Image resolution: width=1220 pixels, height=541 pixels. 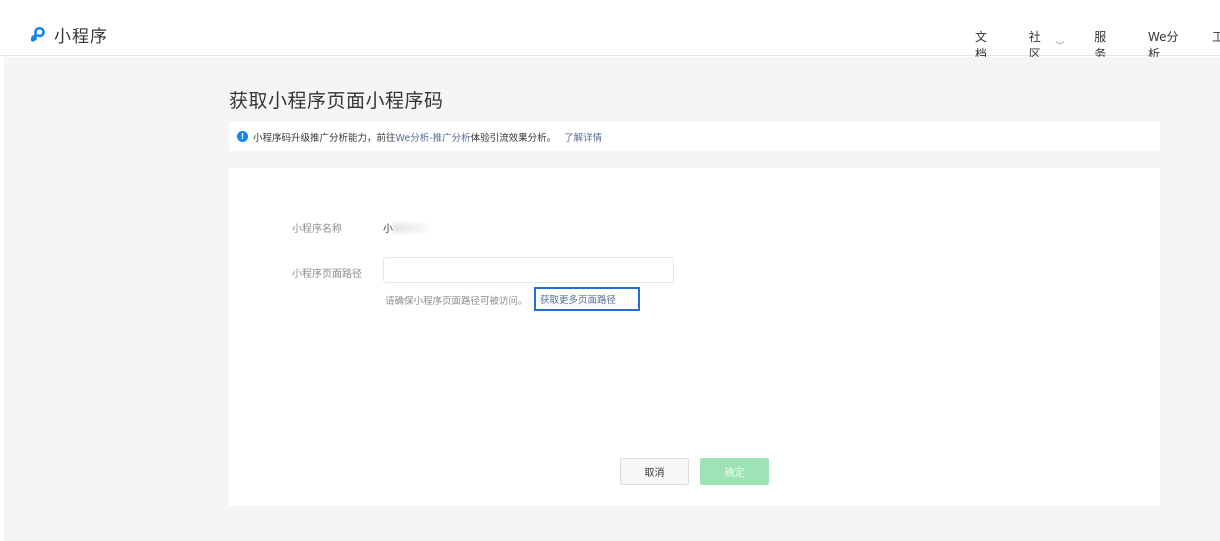 What do you see at coordinates (528, 270) in the screenshot?
I see `page-path-input` at bounding box center [528, 270].